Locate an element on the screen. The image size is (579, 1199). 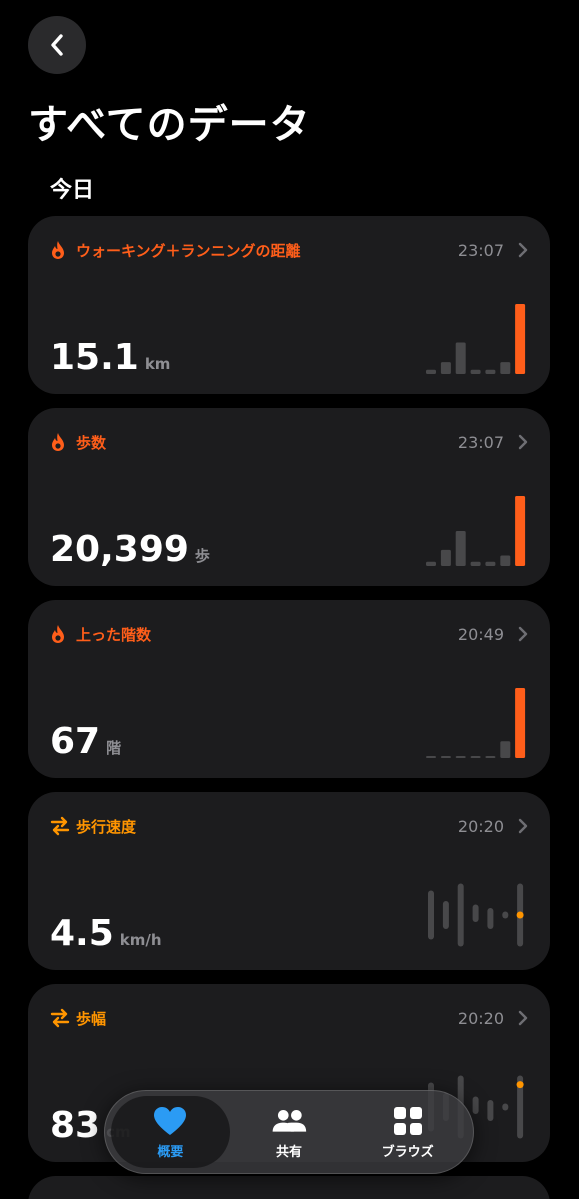
tab-label: ブラウズ is located at coordinates (407, 1152).